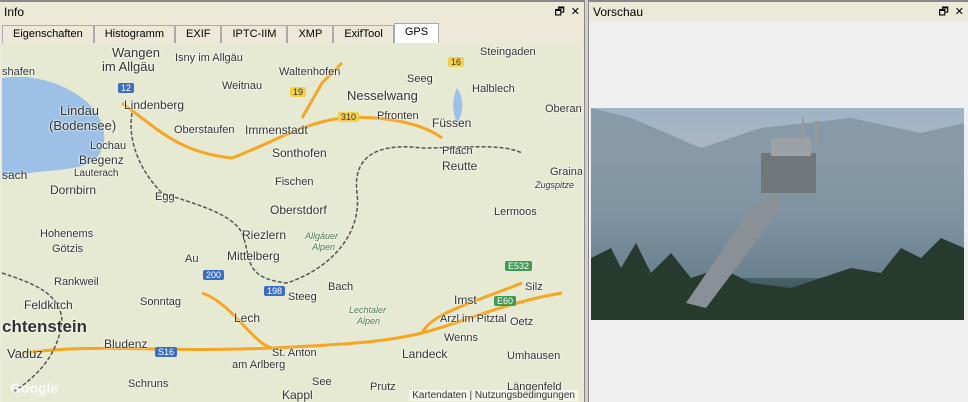 The width and height of the screenshot is (968, 402). What do you see at coordinates (505, 301) in the screenshot?
I see `road-shield: E60` at bounding box center [505, 301].